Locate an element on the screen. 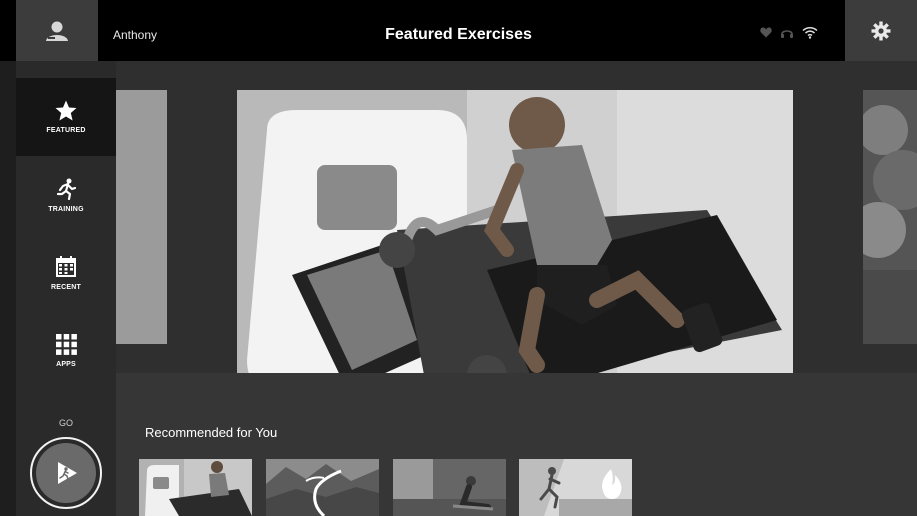  go-label: GO is located at coordinates (65, 423).